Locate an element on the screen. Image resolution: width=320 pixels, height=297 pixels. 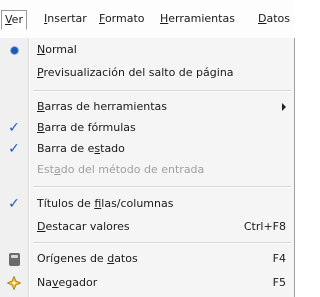
submenu-arrow-icon is located at coordinates (284, 107).